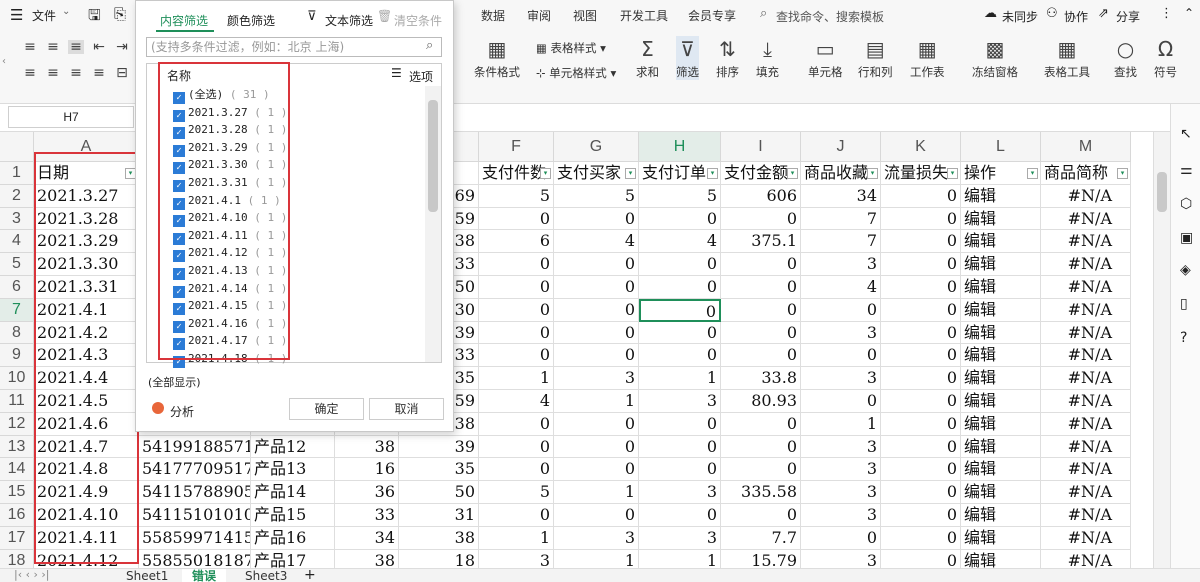  What do you see at coordinates (439, 447) in the screenshot?
I see `table-cell: 39` at bounding box center [439, 447].